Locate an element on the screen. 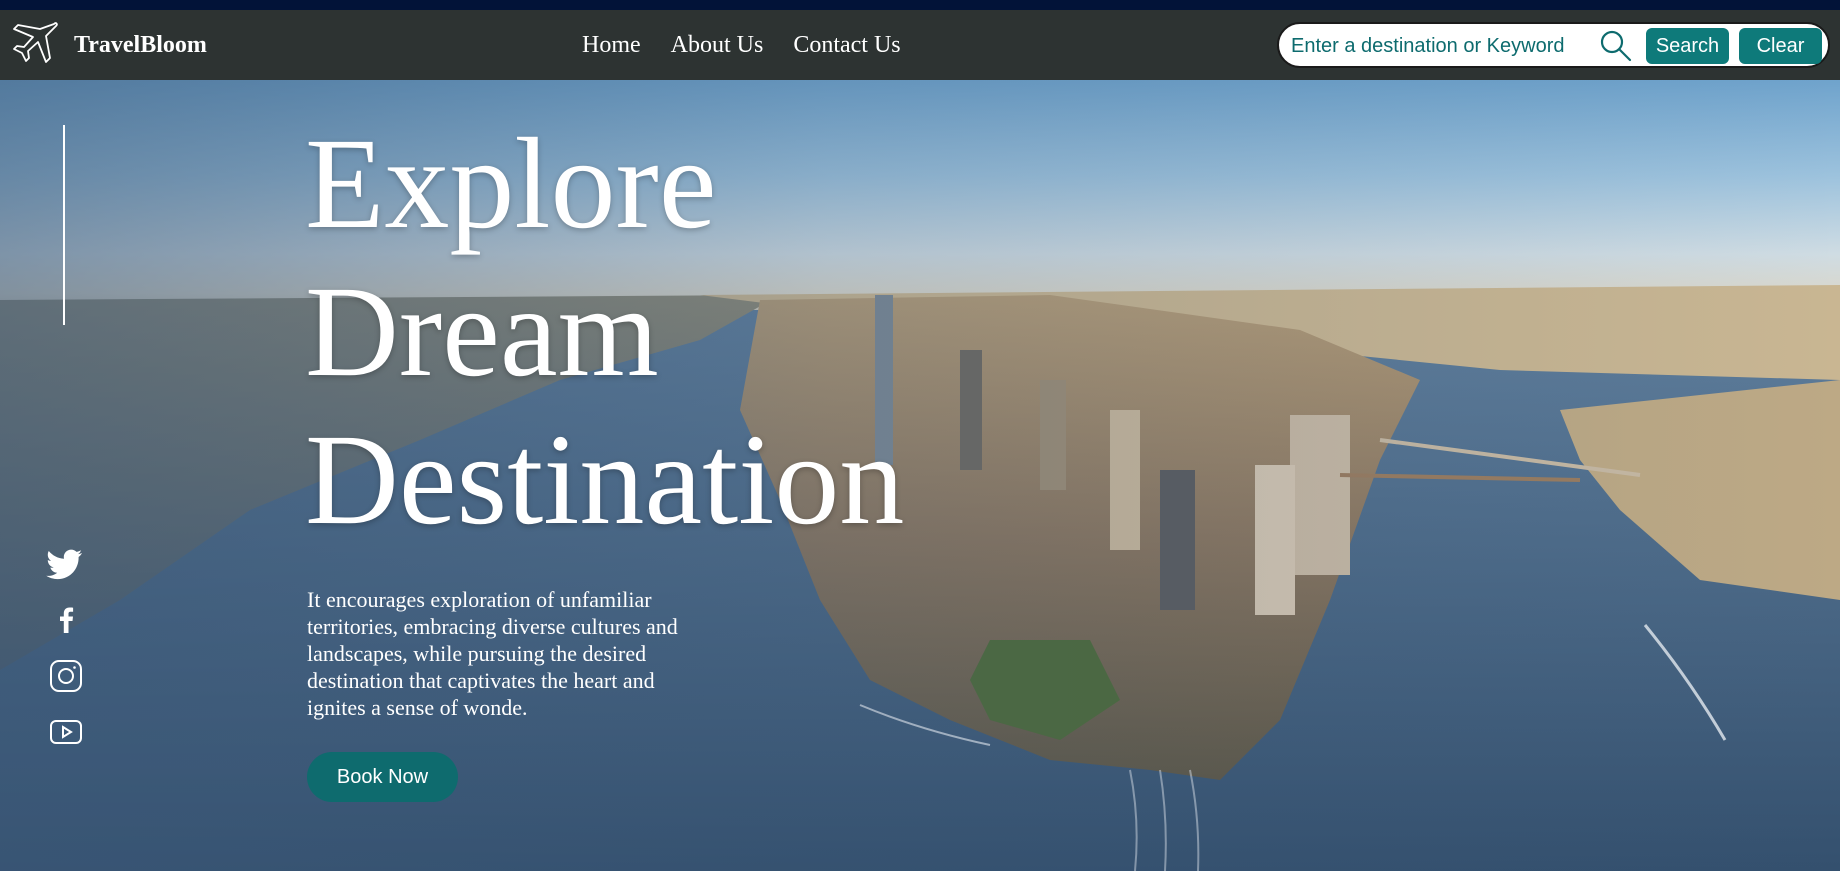 This screenshot has width=1840, height=871. search-button: Search is located at coordinates (1687, 46).